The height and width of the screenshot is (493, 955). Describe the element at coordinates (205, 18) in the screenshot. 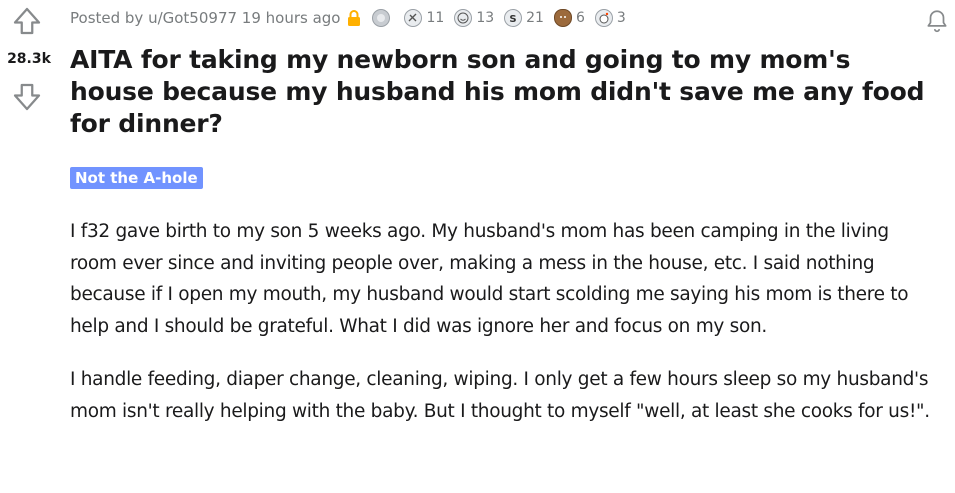

I see `posted-by-text: Posted by u/Got50977 19 hours ago` at that location.